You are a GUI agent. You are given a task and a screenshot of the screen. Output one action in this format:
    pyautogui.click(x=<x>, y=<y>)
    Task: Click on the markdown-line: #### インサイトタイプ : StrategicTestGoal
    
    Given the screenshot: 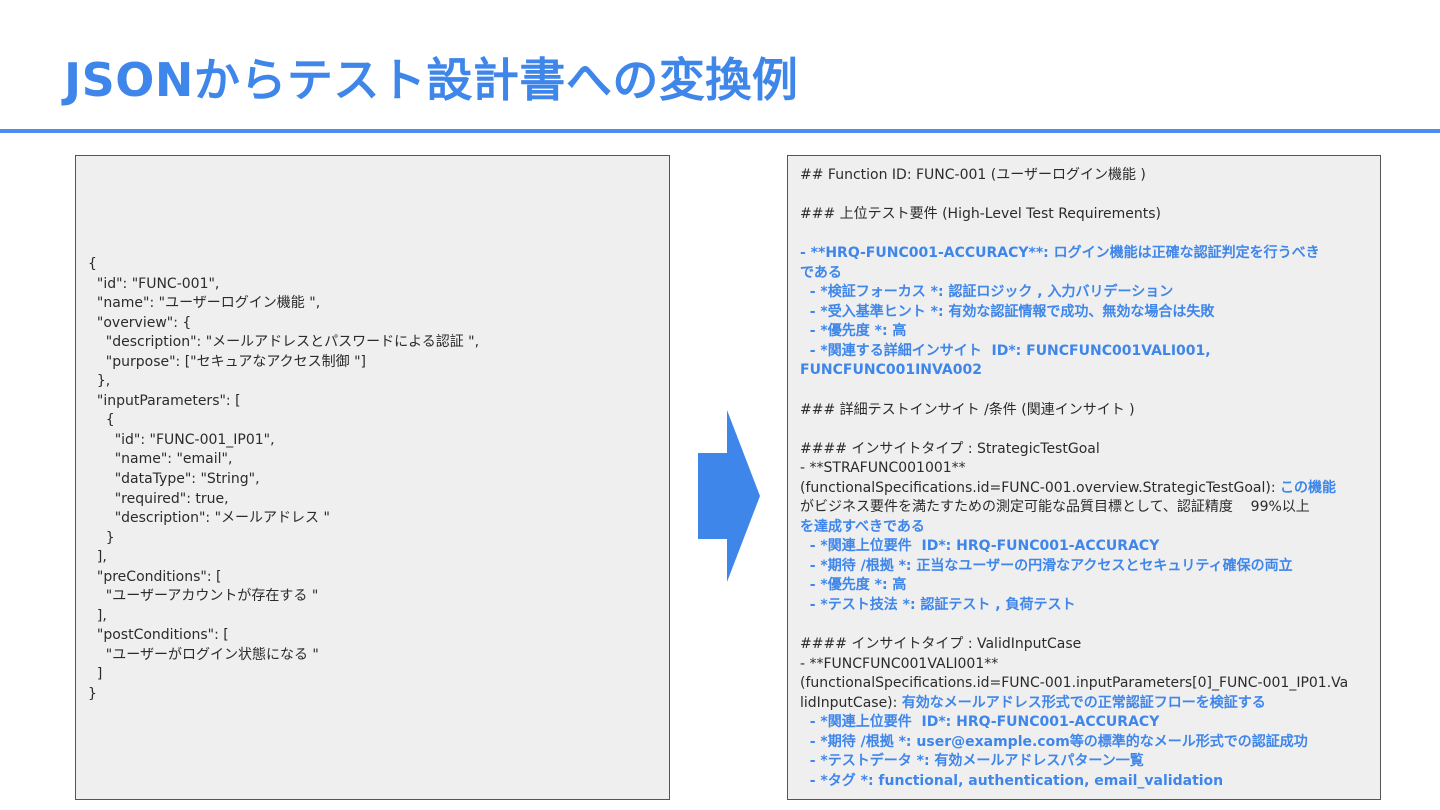 What is the action you would take?
    pyautogui.click(x=950, y=448)
    